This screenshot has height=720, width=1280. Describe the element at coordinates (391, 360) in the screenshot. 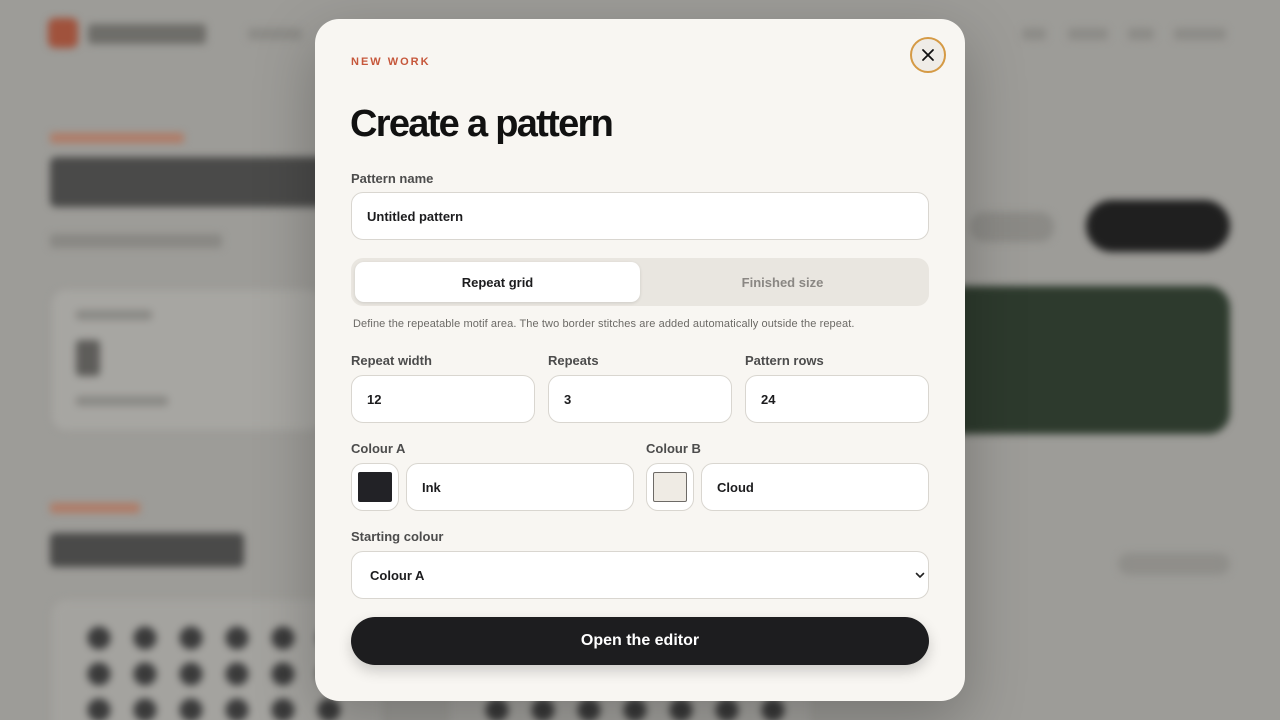

I see `repeat-width-label: Repeat width` at that location.